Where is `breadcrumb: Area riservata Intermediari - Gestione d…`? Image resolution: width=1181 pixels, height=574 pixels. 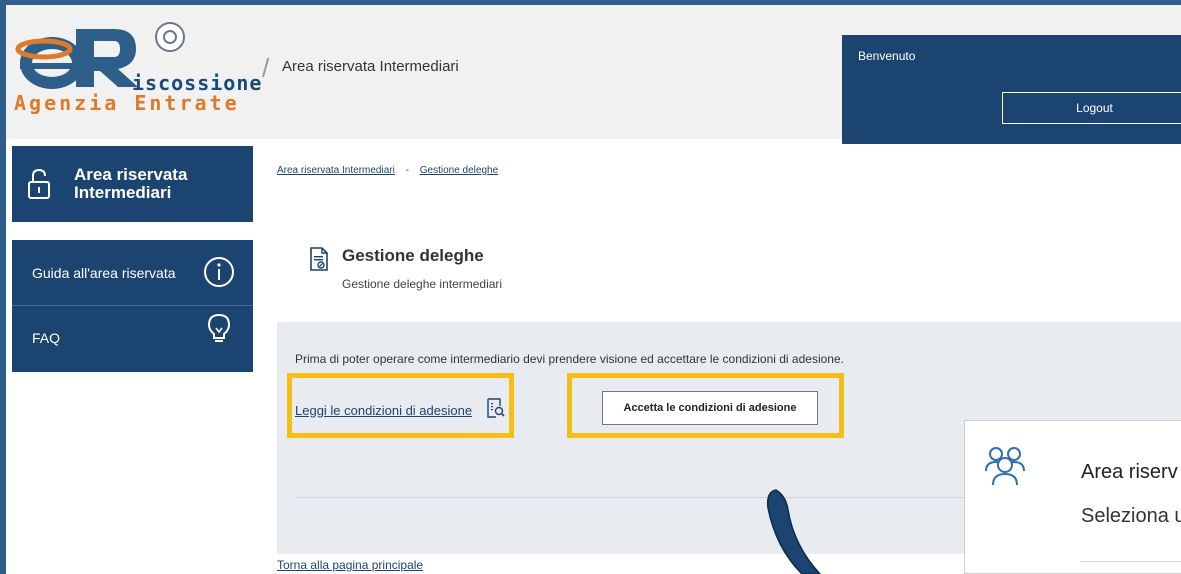
breadcrumb: Area riservata Intermediari - Gestione d… is located at coordinates (387, 170).